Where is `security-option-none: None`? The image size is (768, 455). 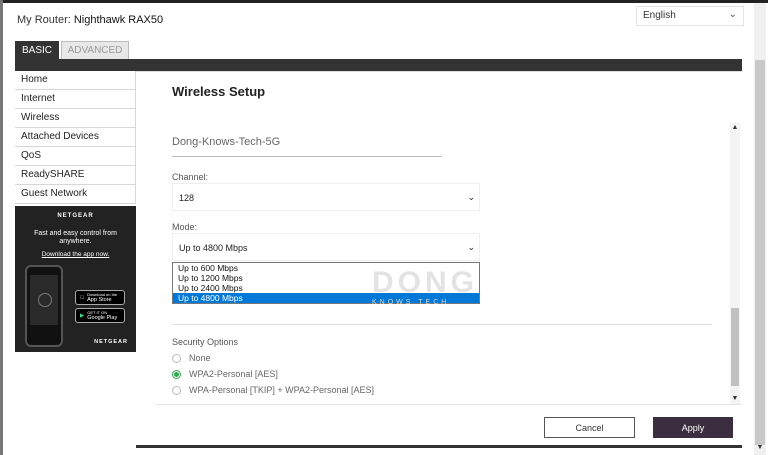
security-option-none: None is located at coordinates (191, 358).